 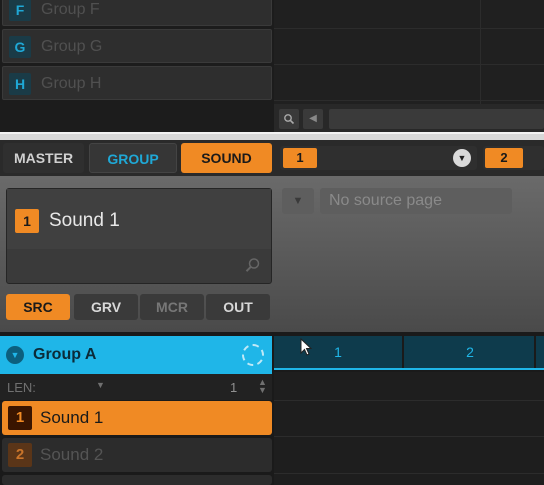 What do you see at coordinates (20, 10) in the screenshot?
I see `group-letter-badge: F` at bounding box center [20, 10].